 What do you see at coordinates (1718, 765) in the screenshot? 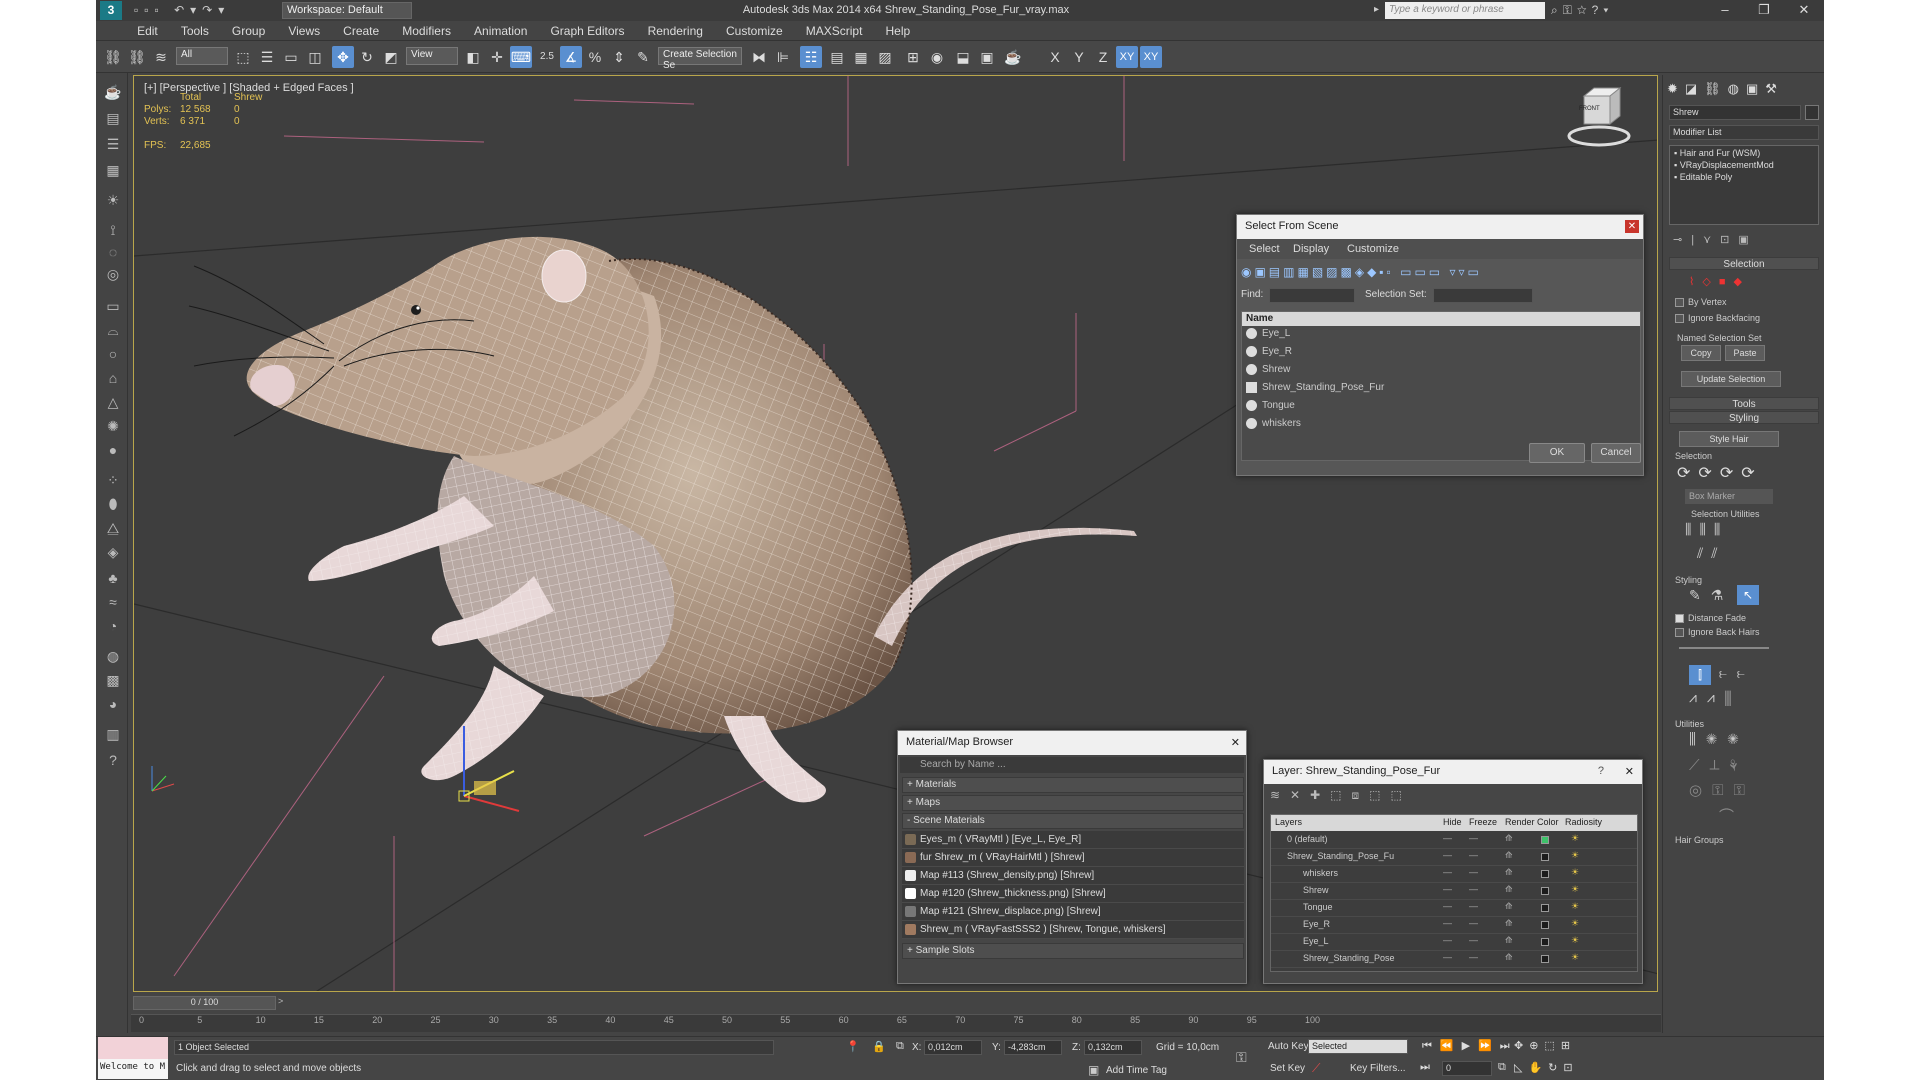
I see `utility-icons-2: ⟋⟂⚘` at bounding box center [1718, 765].